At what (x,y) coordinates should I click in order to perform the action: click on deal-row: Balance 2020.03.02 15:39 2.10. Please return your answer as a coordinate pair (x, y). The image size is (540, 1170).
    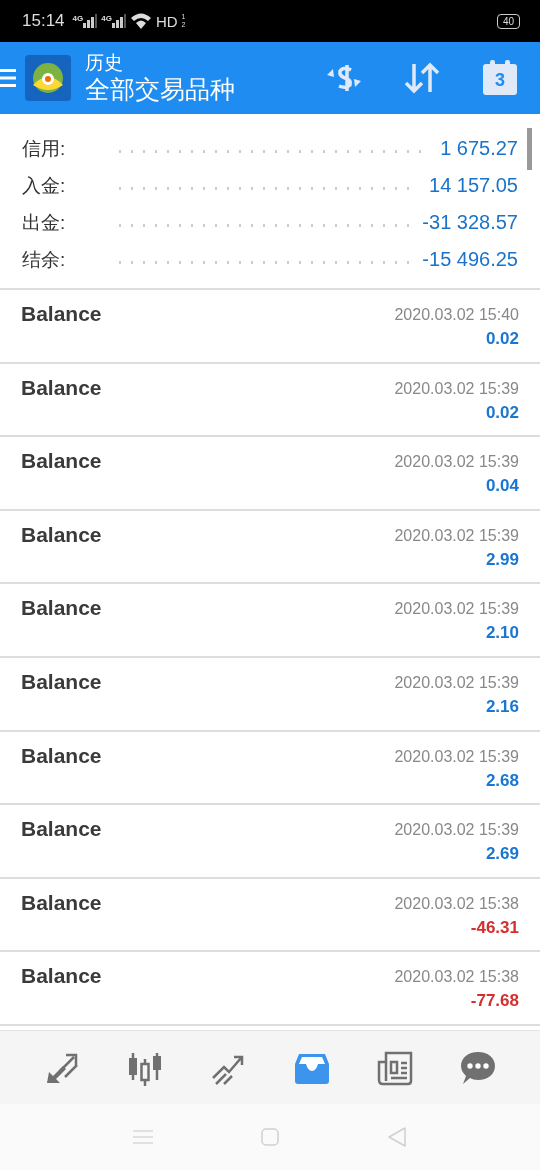
    Looking at the image, I should click on (270, 621).